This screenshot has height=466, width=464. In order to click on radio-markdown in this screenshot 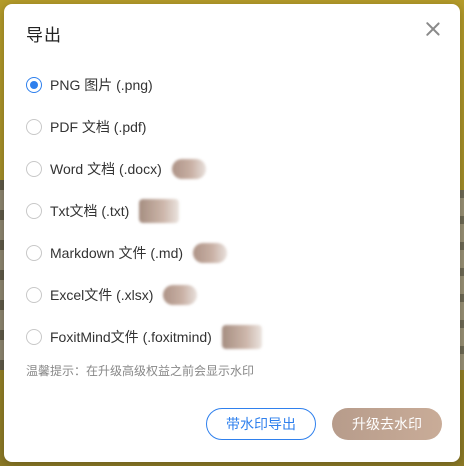, I will do `click(34, 253)`.